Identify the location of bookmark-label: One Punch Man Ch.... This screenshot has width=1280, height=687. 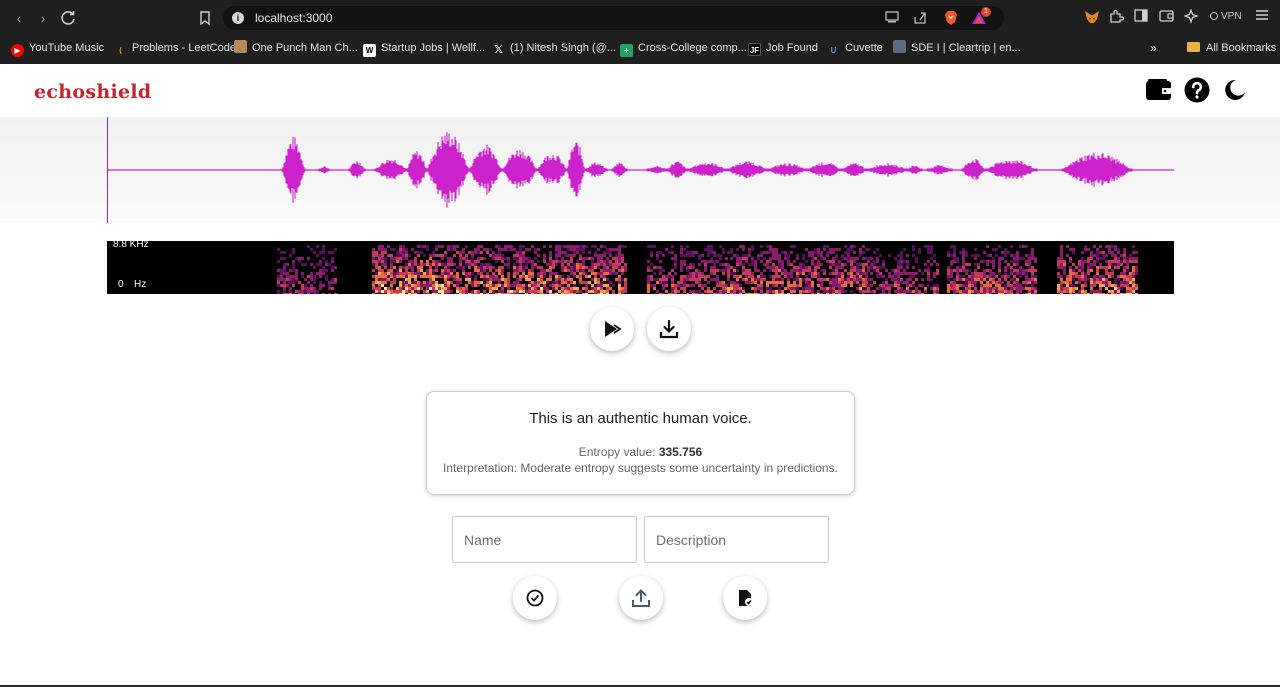
(305, 48).